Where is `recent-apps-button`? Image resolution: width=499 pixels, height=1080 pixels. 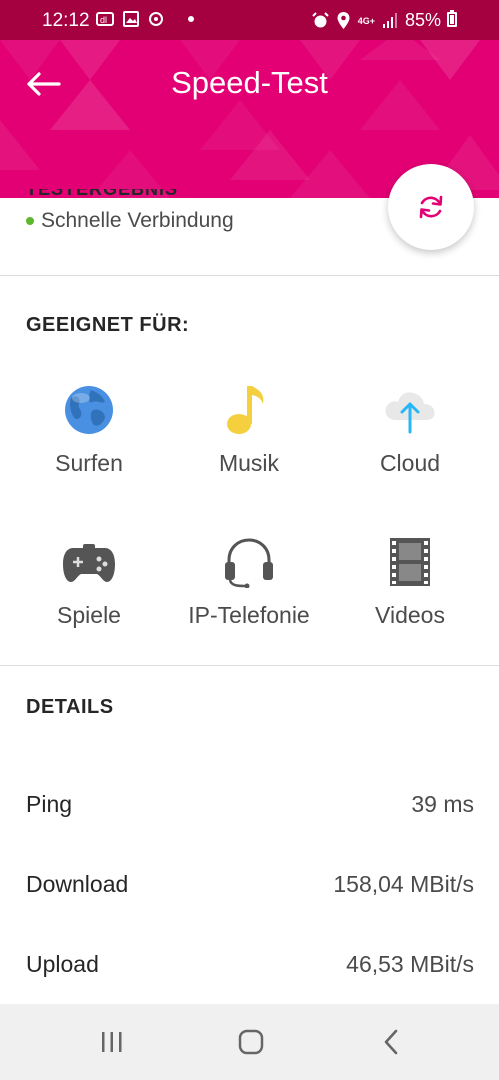 recent-apps-button is located at coordinates (112, 1042).